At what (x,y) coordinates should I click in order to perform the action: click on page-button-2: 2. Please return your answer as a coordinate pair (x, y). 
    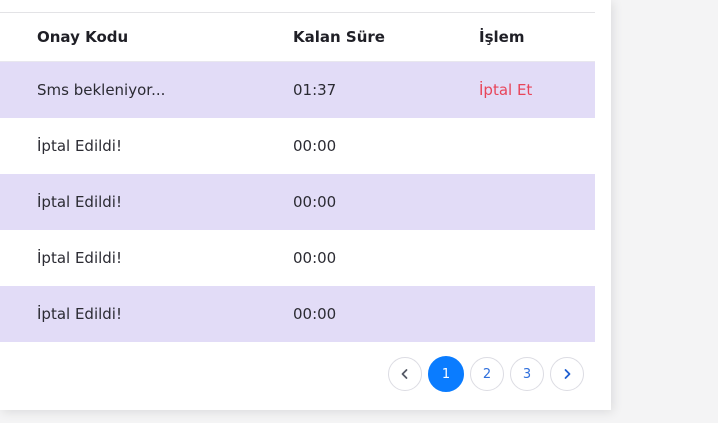
    Looking at the image, I should click on (487, 374).